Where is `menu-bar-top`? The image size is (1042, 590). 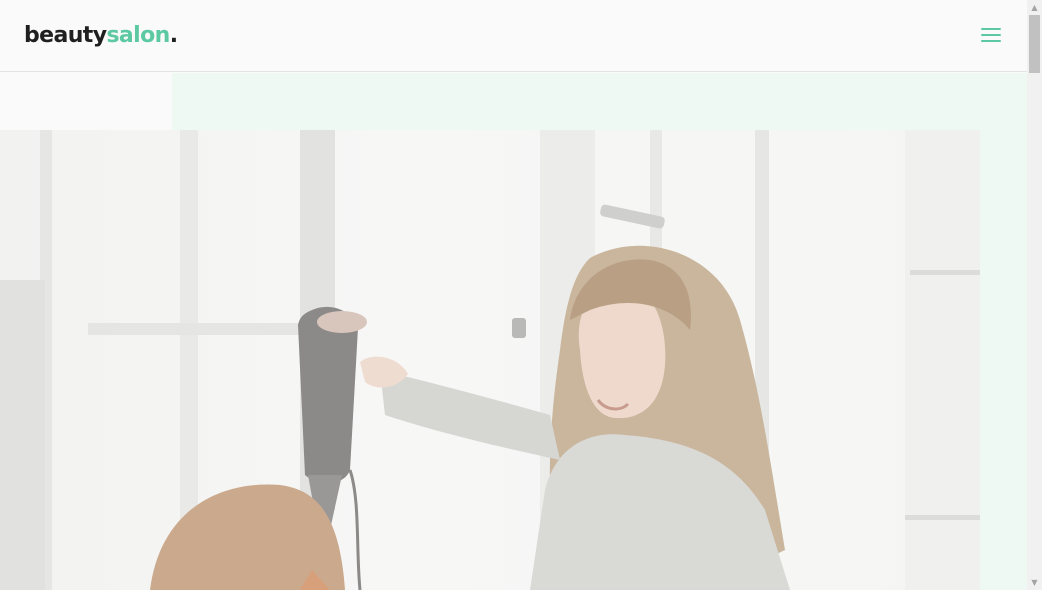 menu-bar-top is located at coordinates (991, 29).